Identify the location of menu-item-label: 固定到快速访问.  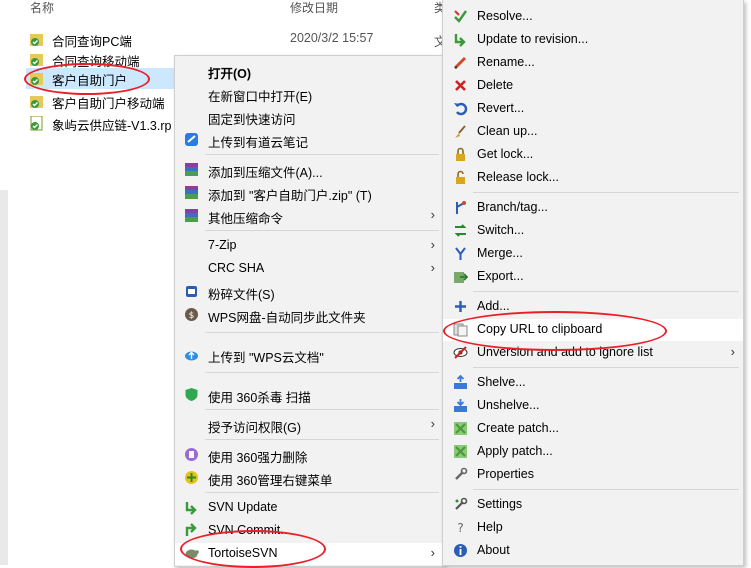
(252, 120).